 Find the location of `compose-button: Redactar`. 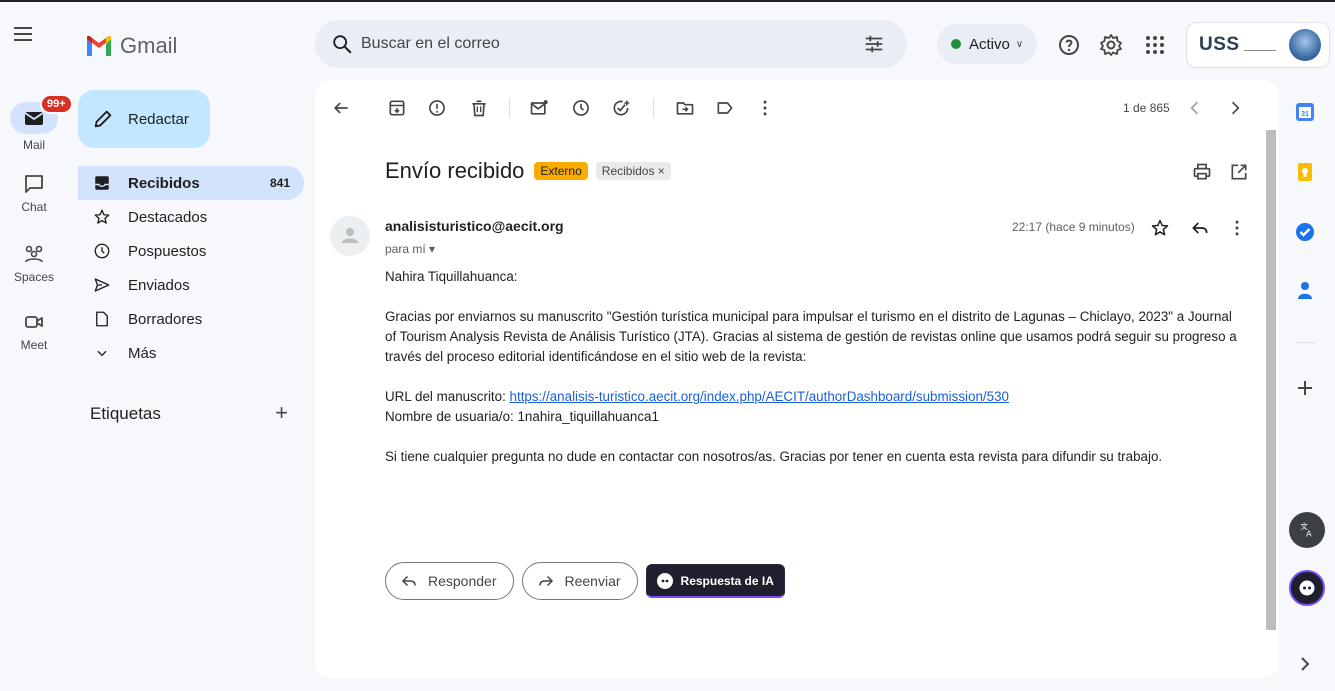

compose-button: Redactar is located at coordinates (144, 119).